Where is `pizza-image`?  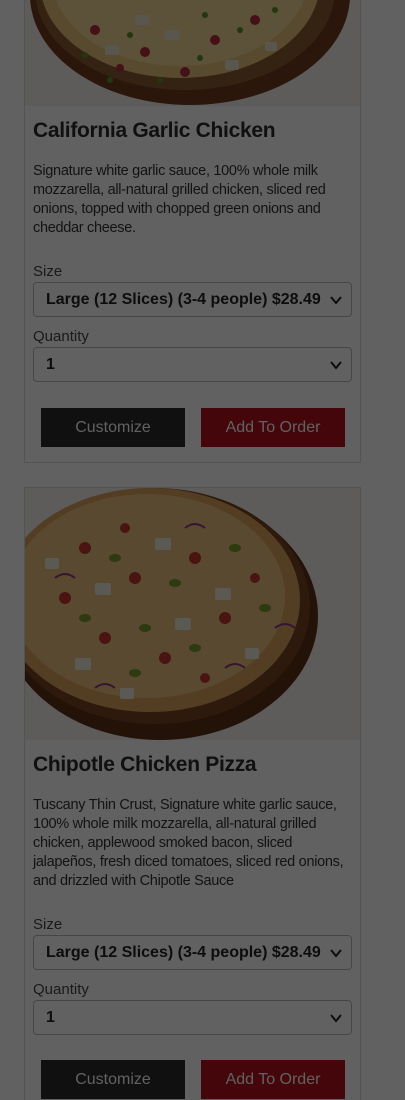 pizza-image is located at coordinates (192, 53).